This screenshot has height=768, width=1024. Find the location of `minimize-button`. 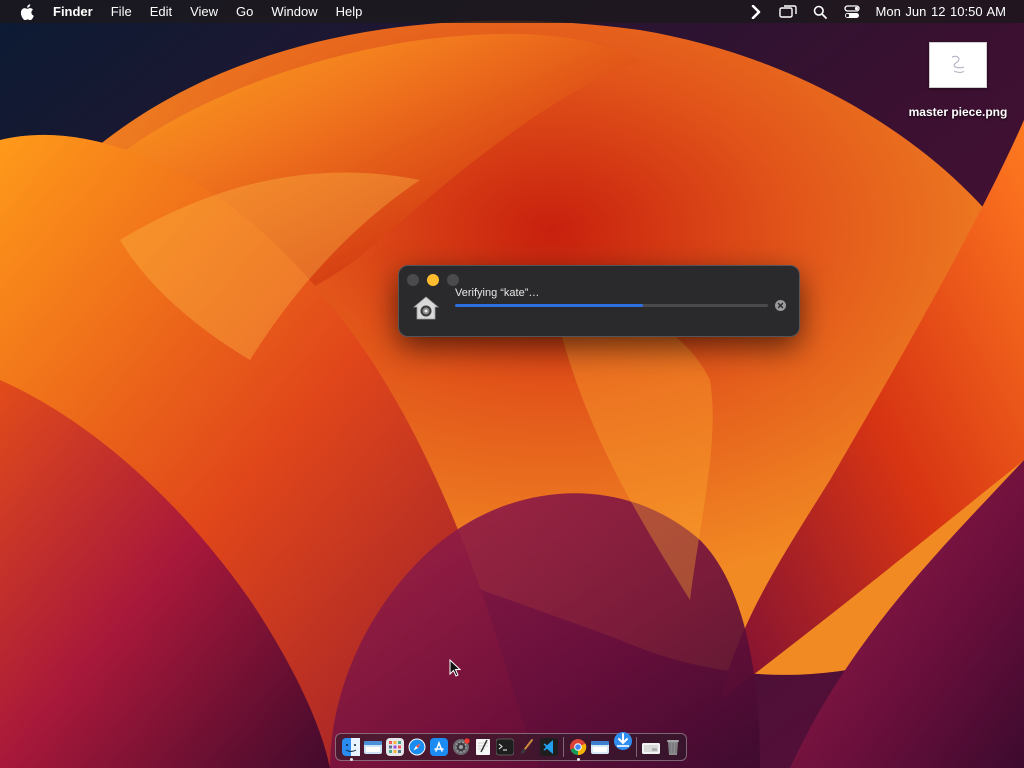

minimize-button is located at coordinates (433, 280).